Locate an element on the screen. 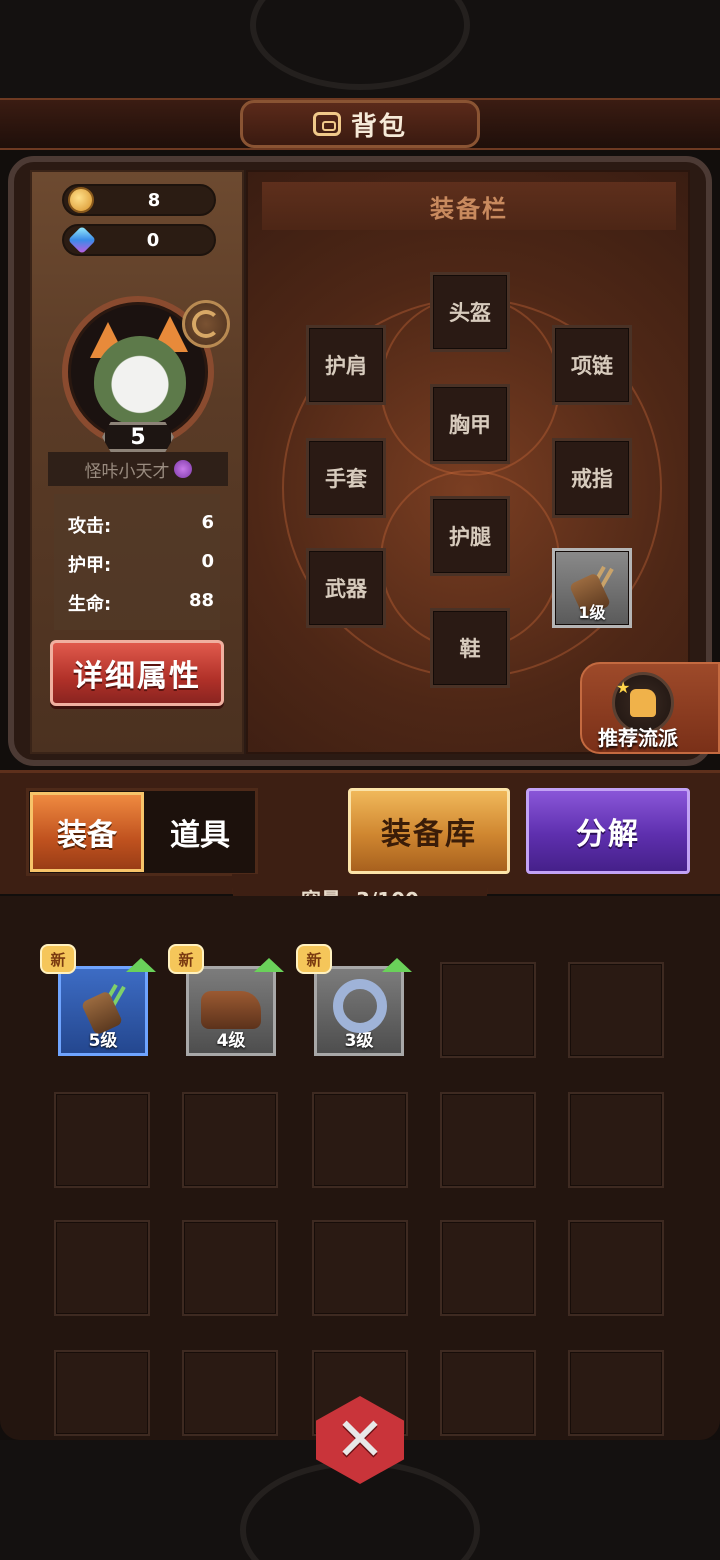 The height and width of the screenshot is (1560, 720). gem-counter: 0 is located at coordinates (139, 240).